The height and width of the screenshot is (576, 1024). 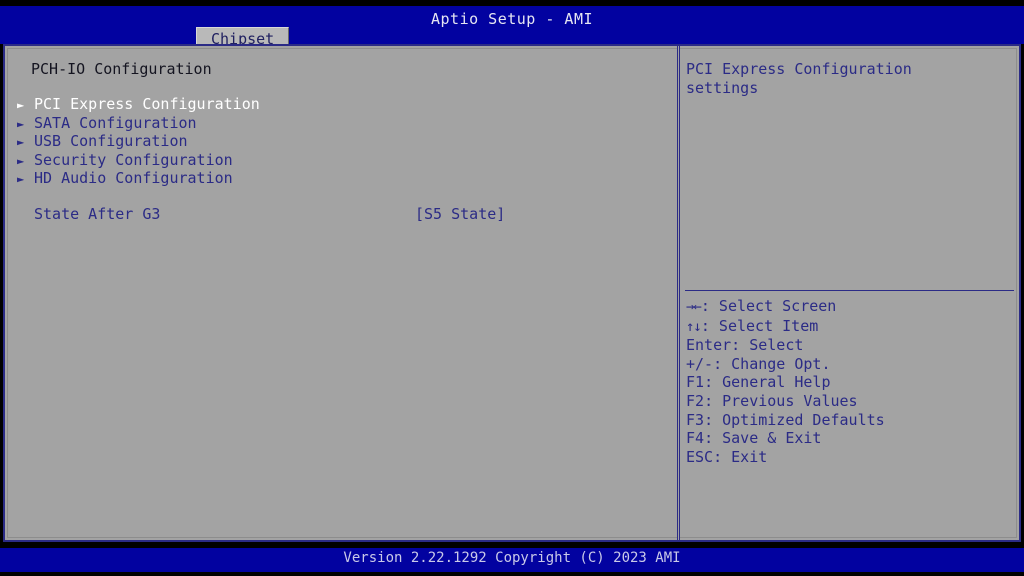 What do you see at coordinates (749, 456) in the screenshot?
I see `legend-action: Exit` at bounding box center [749, 456].